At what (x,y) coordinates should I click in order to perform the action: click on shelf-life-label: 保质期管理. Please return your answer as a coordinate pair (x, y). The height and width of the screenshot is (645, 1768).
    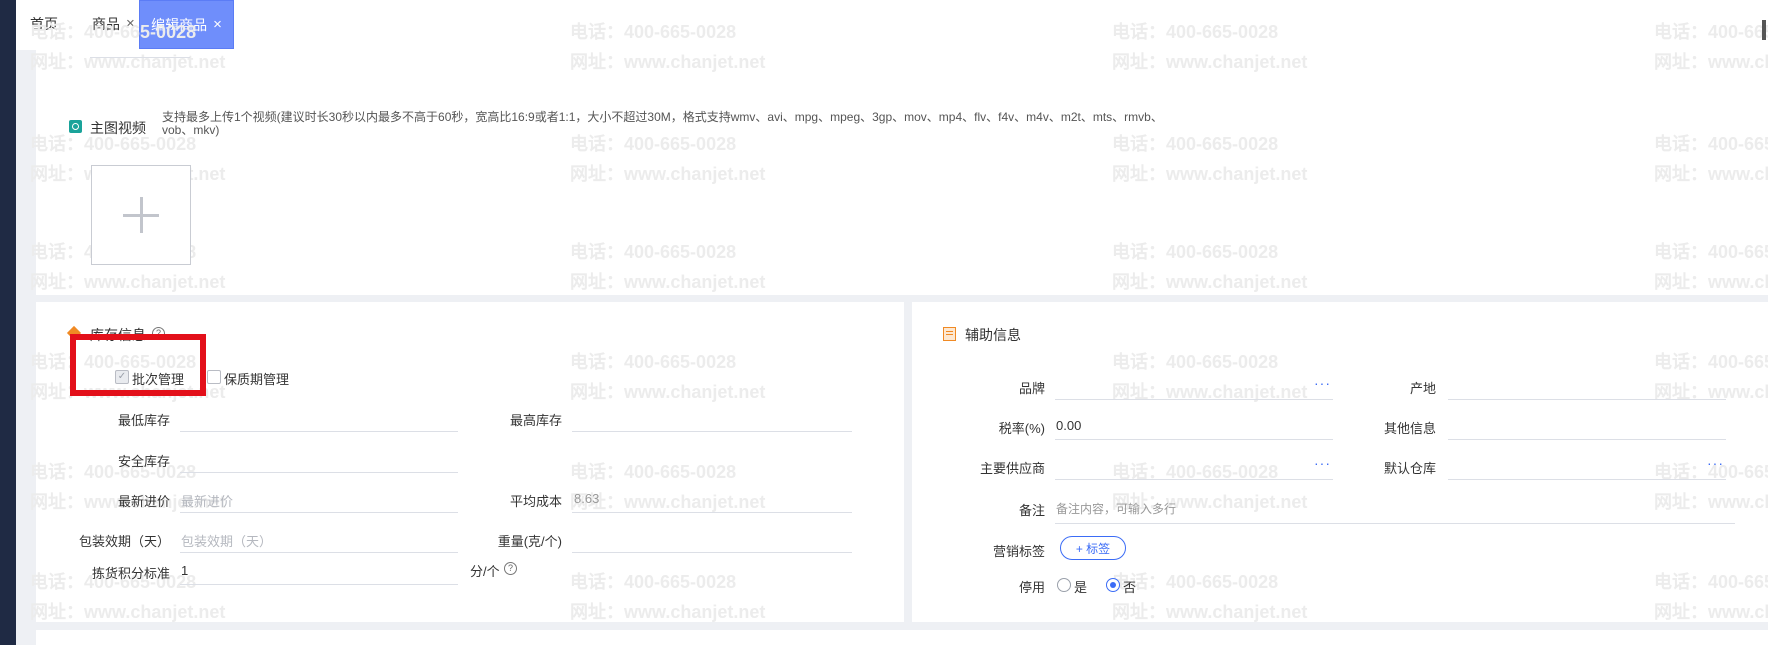
    Looking at the image, I should click on (257, 379).